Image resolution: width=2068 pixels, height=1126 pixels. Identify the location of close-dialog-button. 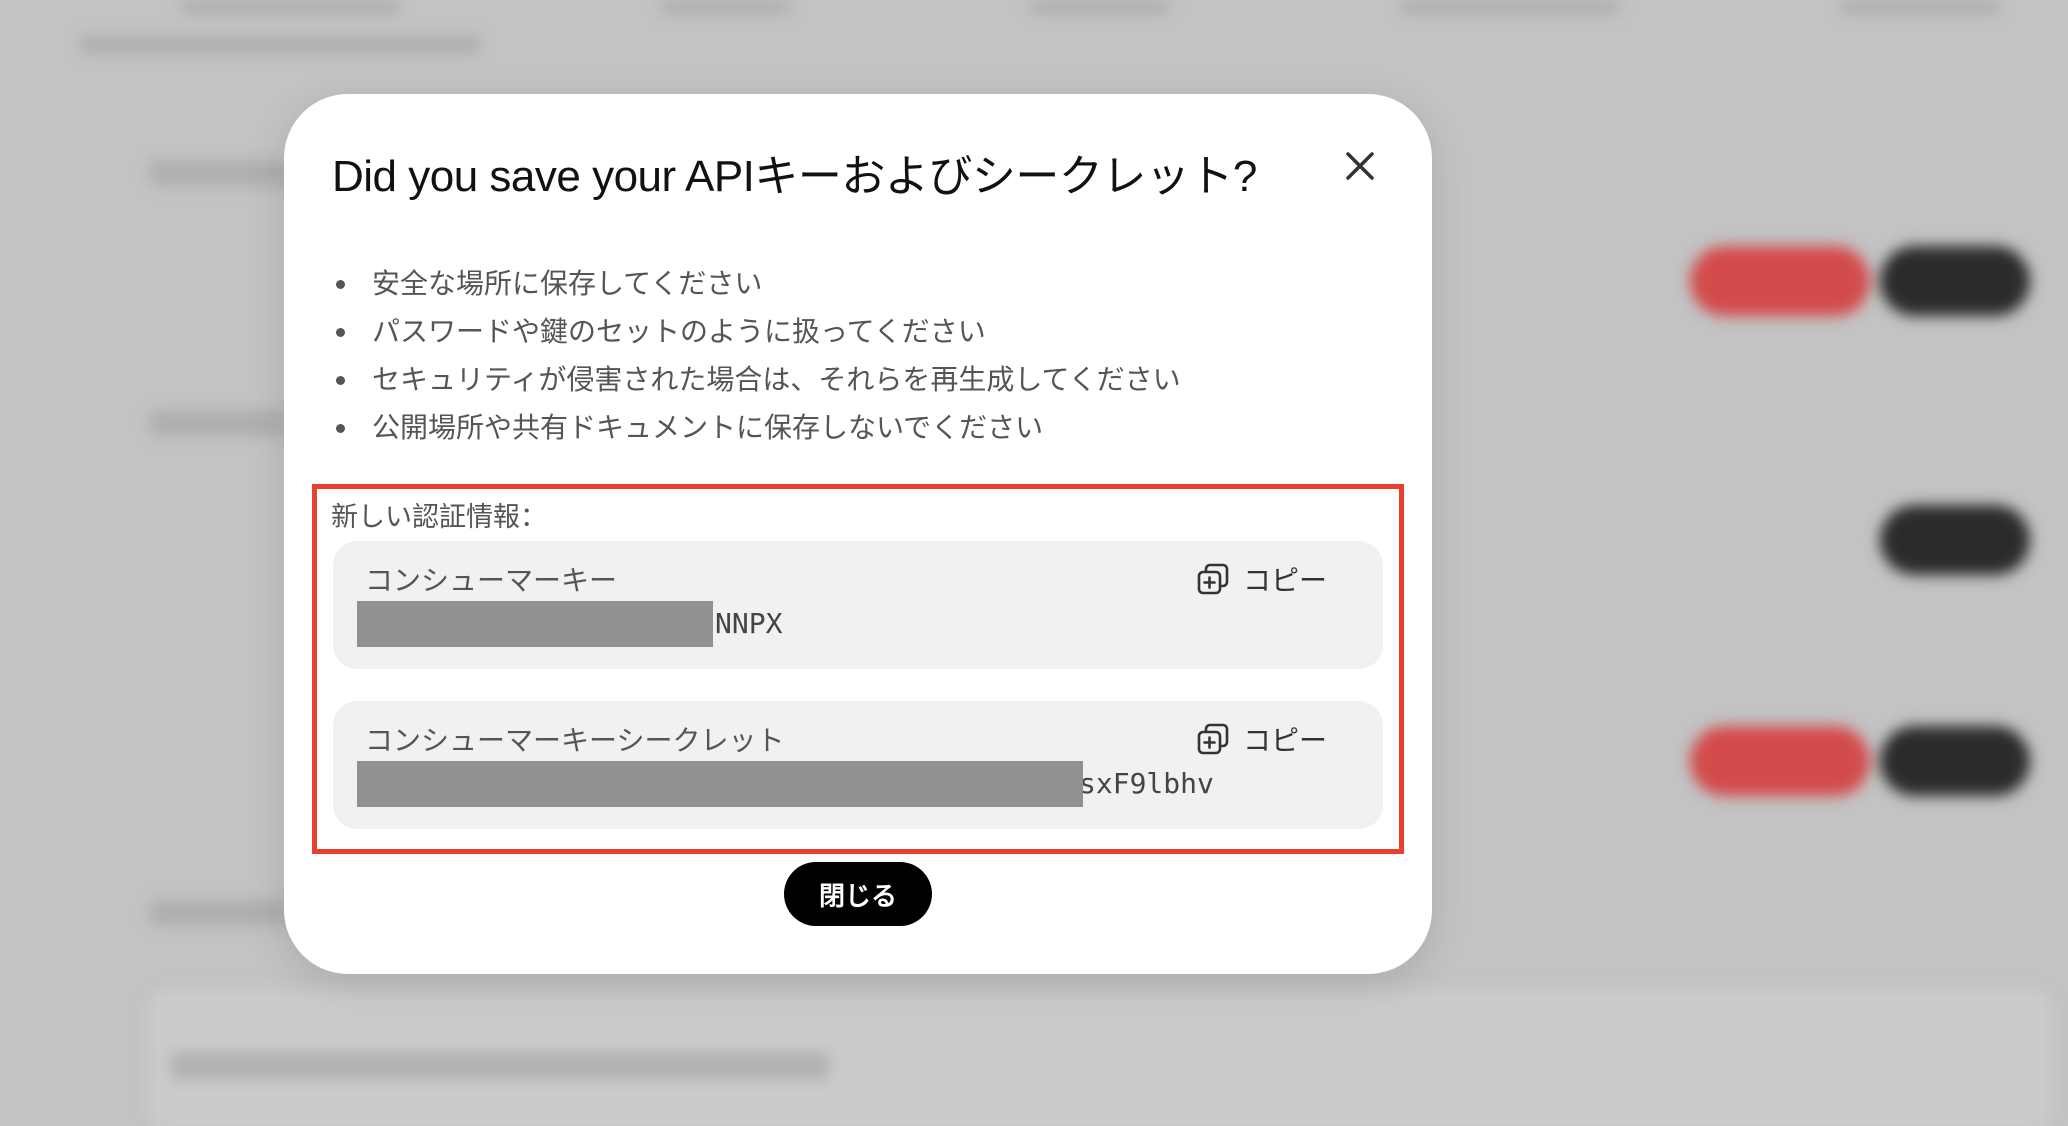
(1360, 166).